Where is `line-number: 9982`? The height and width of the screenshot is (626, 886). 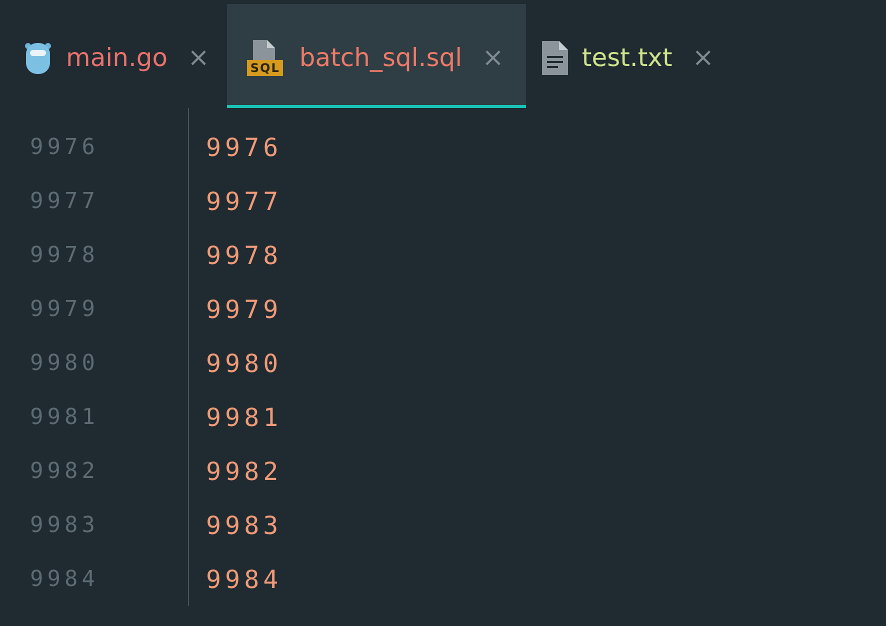
line-number: 9982 is located at coordinates (64, 471).